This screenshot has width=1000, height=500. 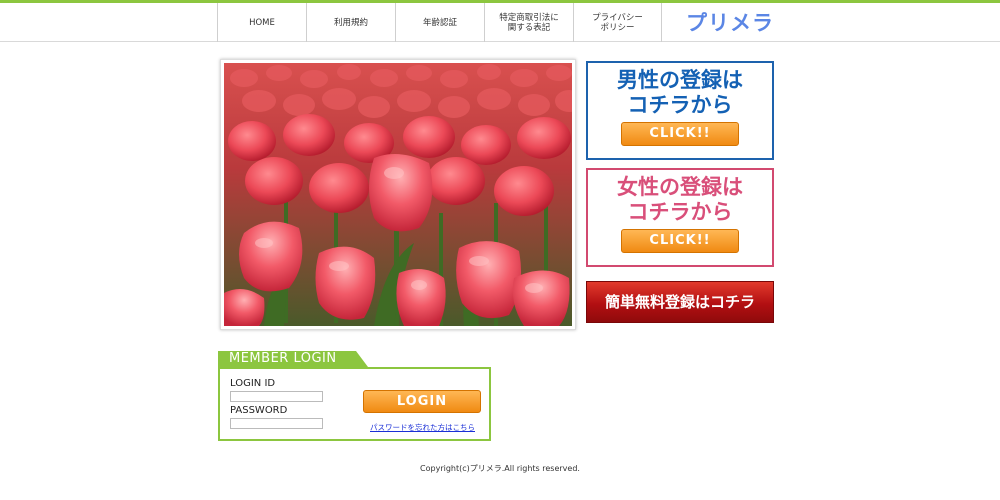 I want to click on nav-home-label: HOME, so click(x=262, y=22).